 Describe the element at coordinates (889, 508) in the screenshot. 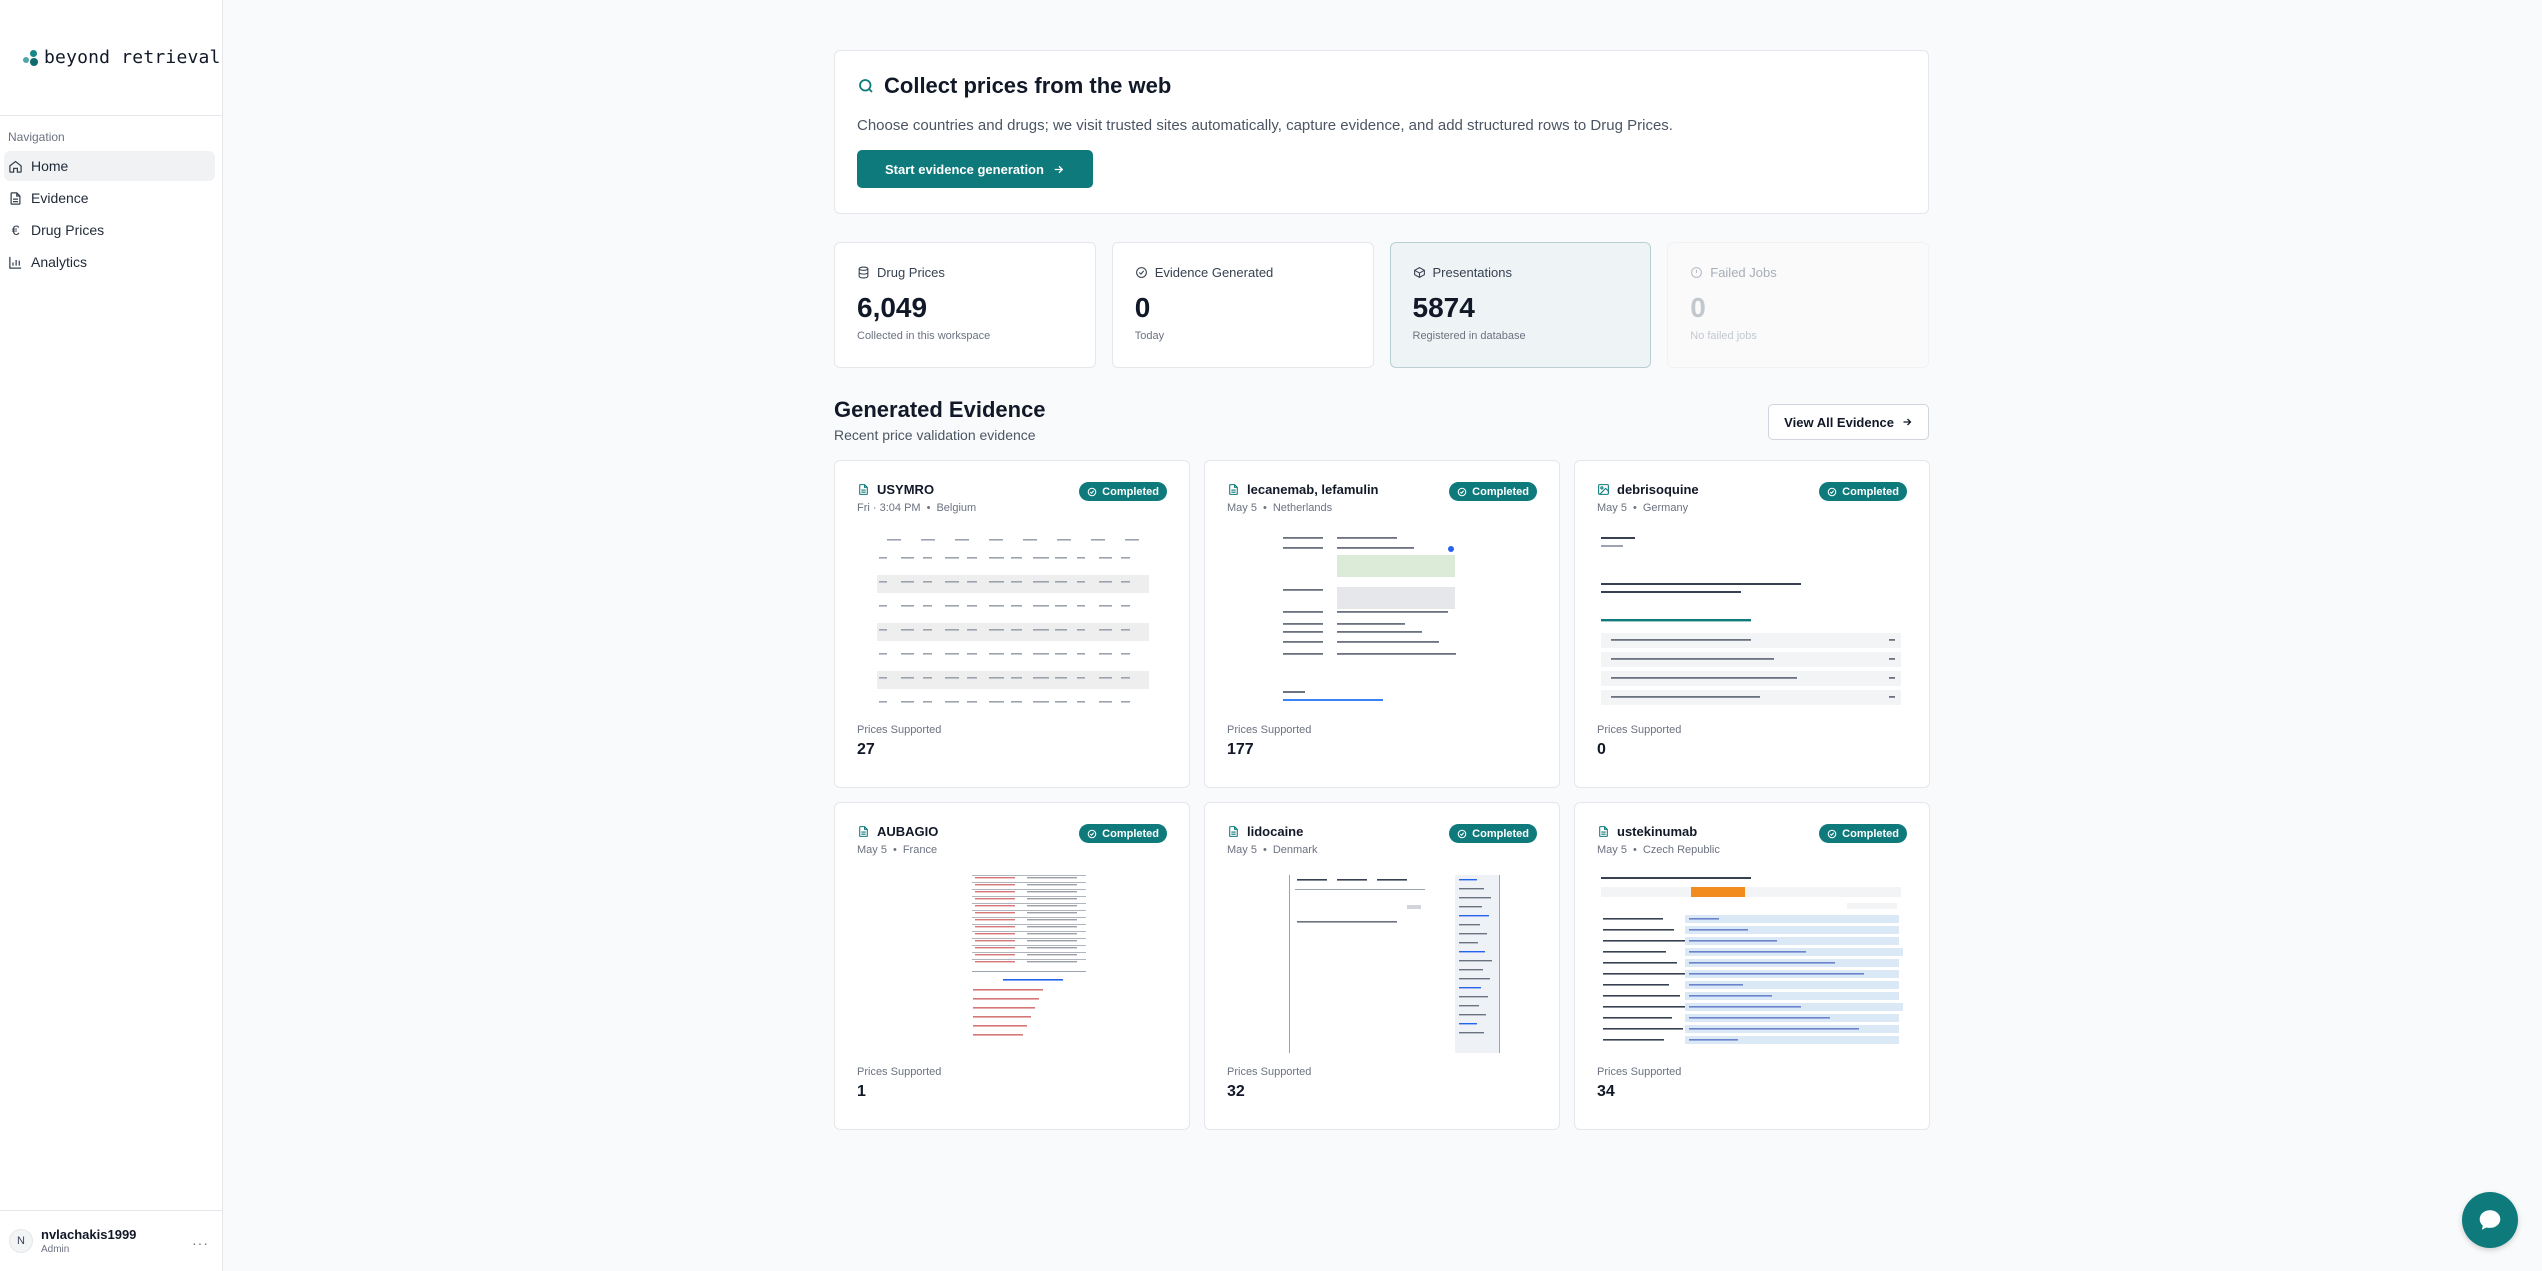

I see `card-date: Fri · 3:04 PM` at that location.